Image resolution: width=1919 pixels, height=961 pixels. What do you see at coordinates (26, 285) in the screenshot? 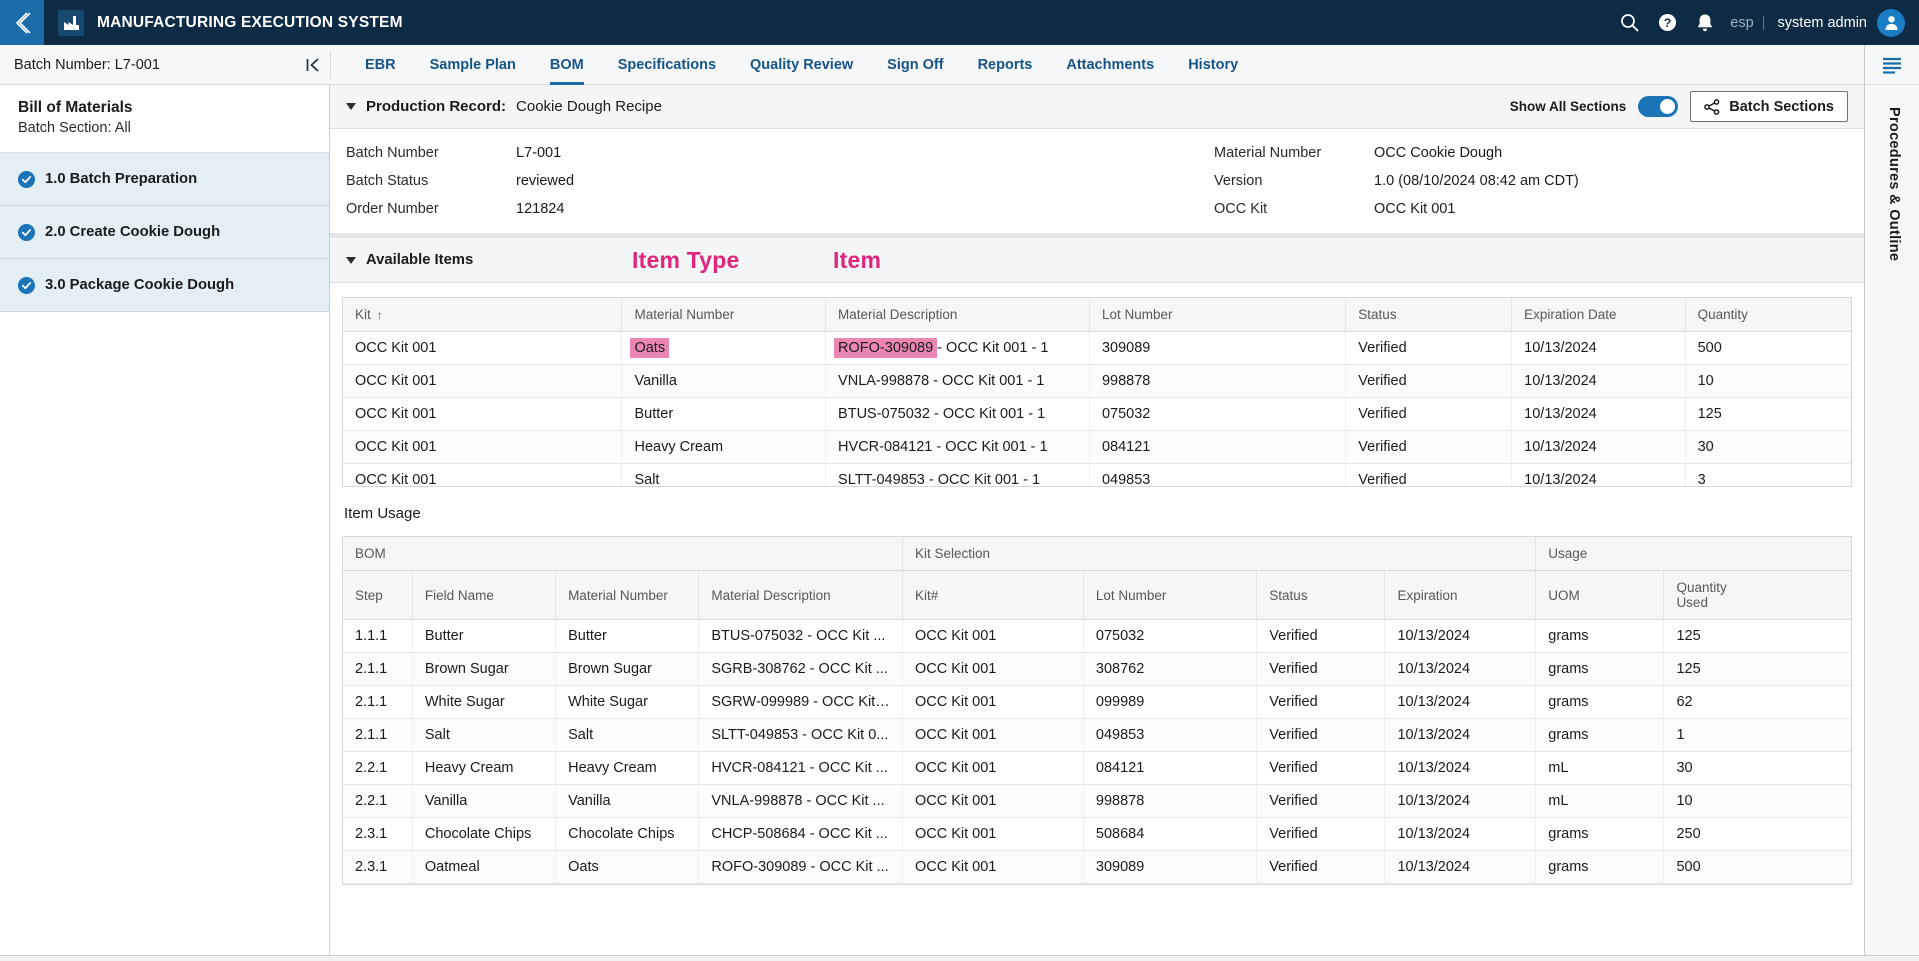
I see `check-circle-icon` at bounding box center [26, 285].